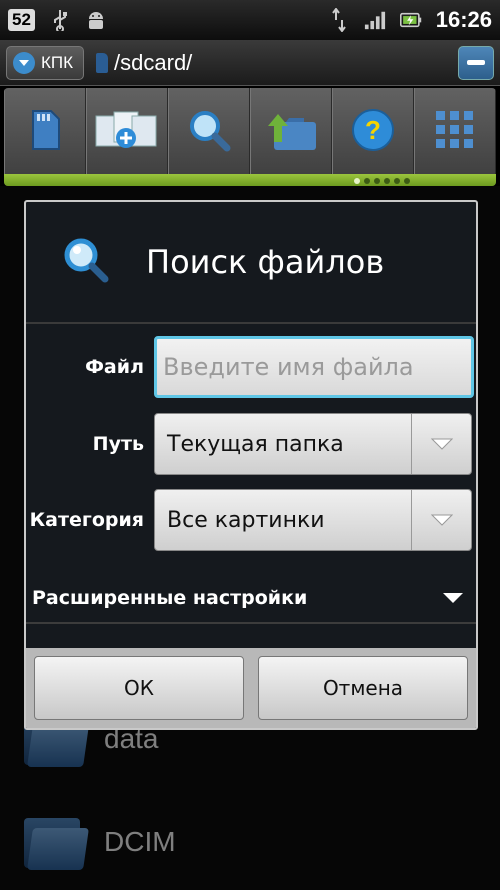  I want to click on page-indicator, so click(382, 181).